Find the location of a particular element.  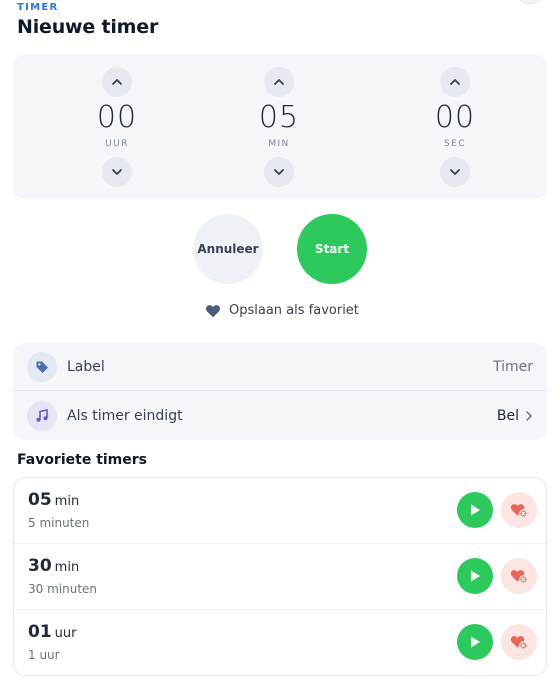

hours-column: 00 UUR is located at coordinates (117, 126).